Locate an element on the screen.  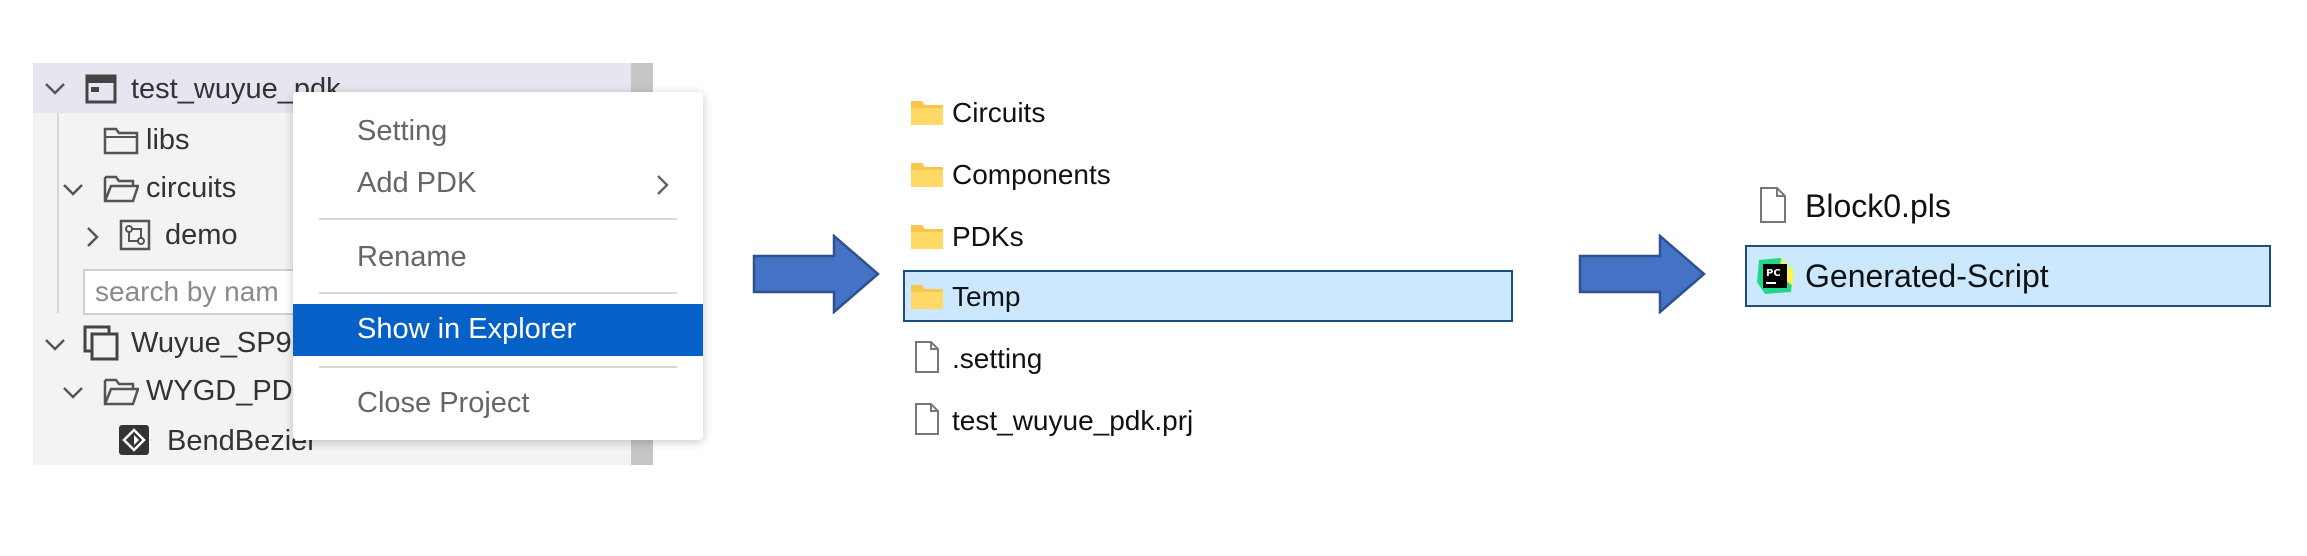
temp-item-label: Generated-Script is located at coordinates (1927, 276).